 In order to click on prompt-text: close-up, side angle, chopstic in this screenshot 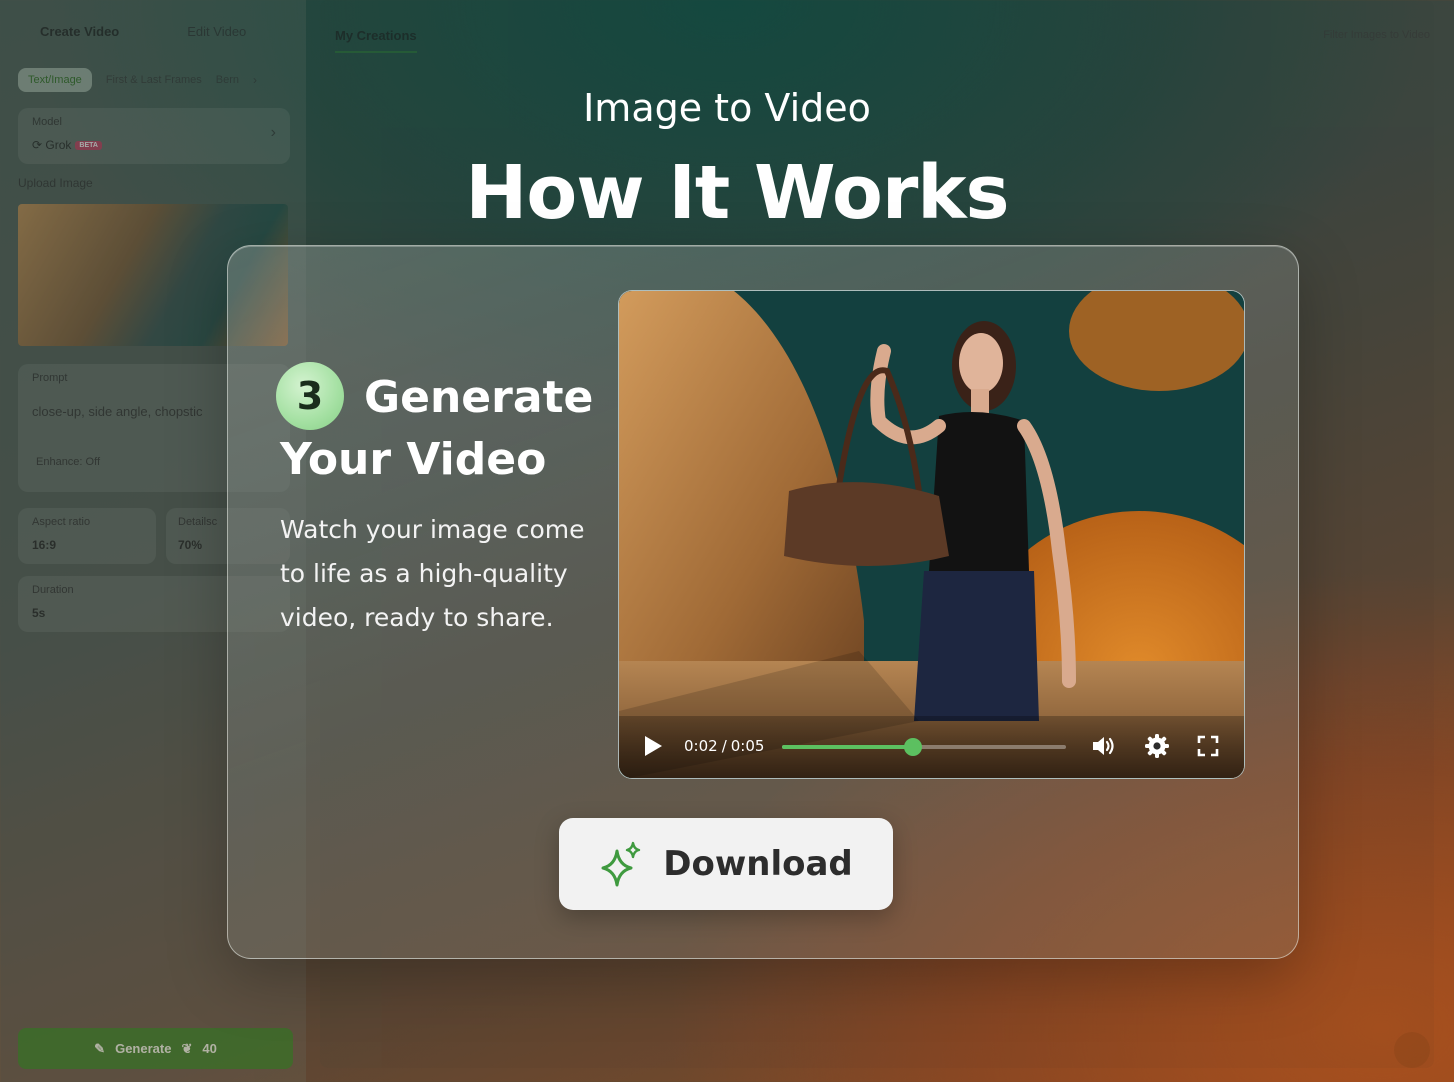, I will do `click(117, 411)`.